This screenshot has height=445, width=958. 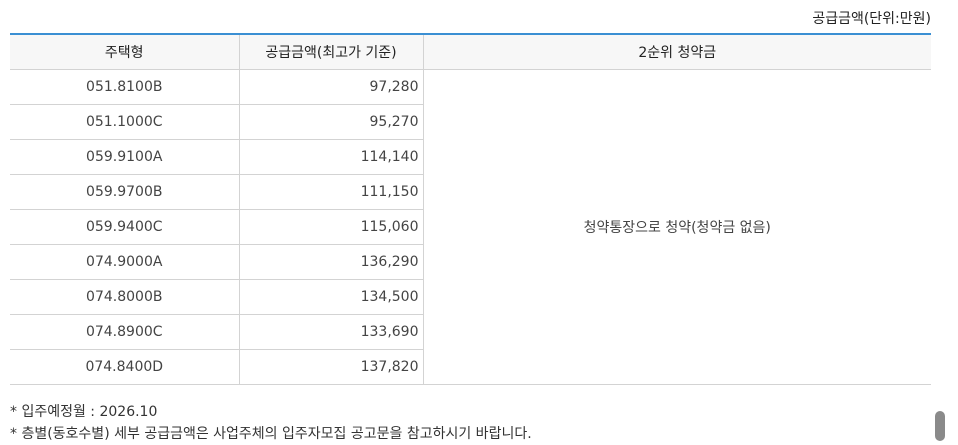 I want to click on unit-label: 공급금액(단위:만원), so click(x=871, y=19).